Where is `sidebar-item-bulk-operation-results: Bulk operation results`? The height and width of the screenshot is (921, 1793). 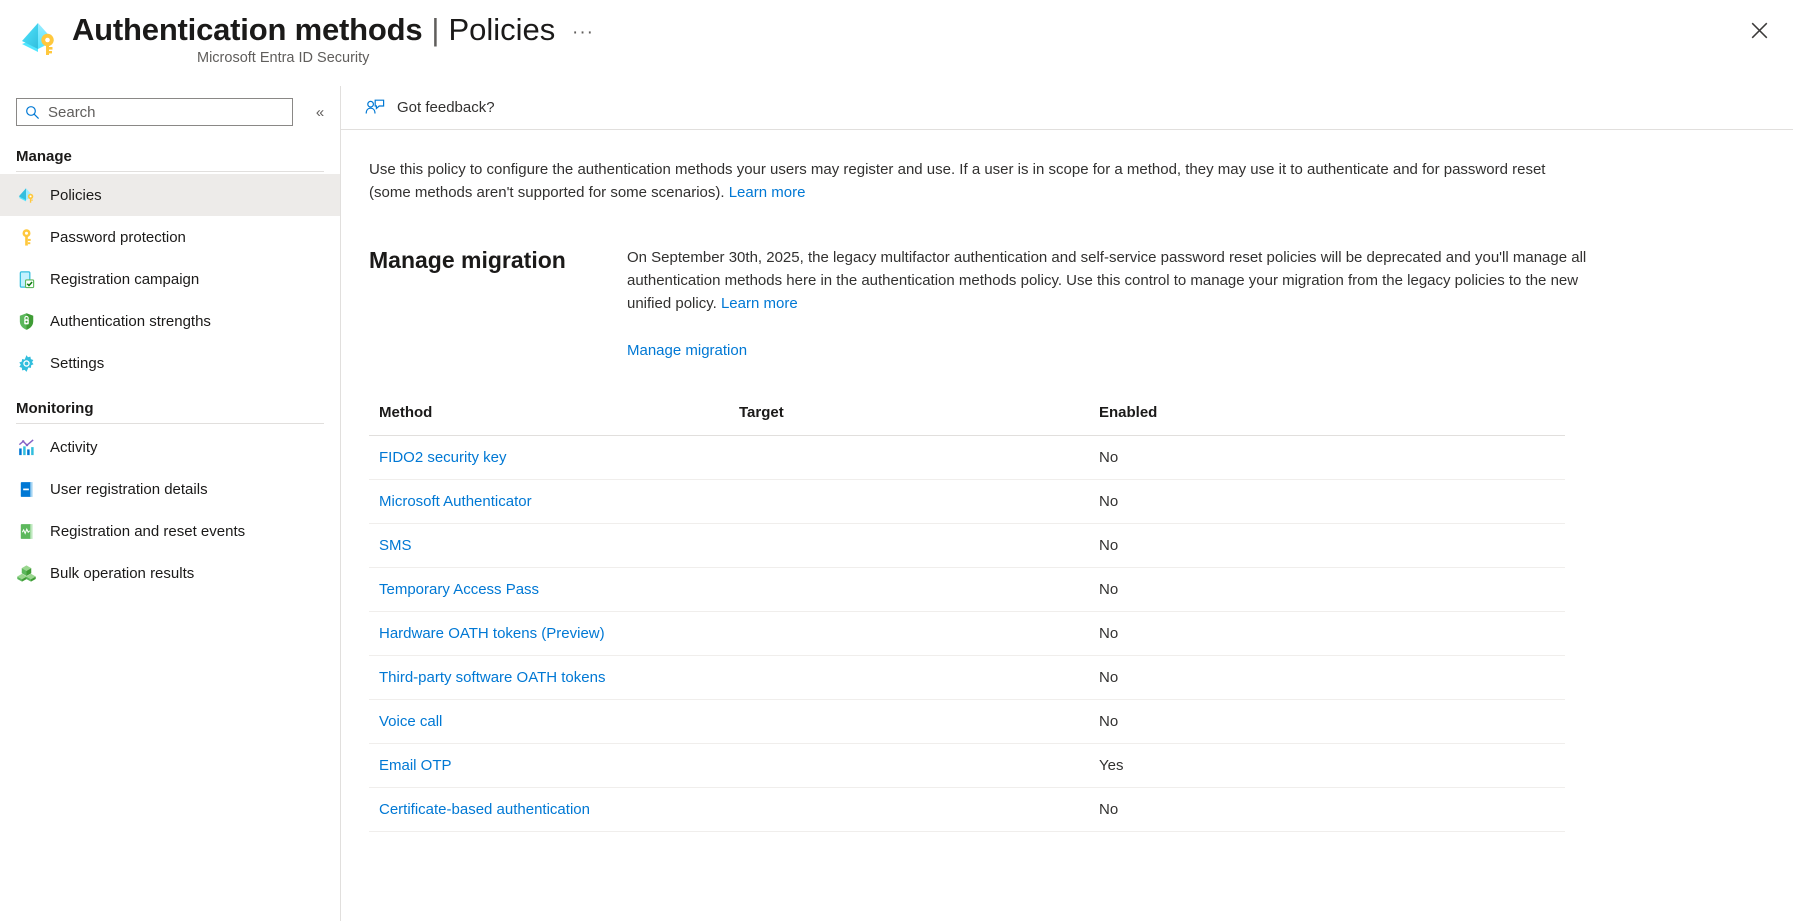 sidebar-item-bulk-operation-results: Bulk operation results is located at coordinates (170, 573).